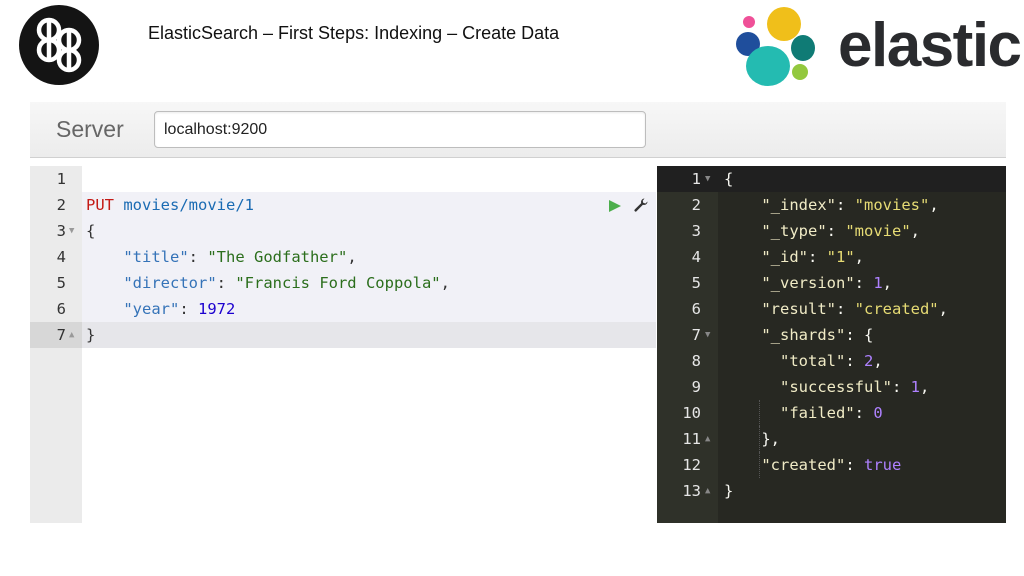 The height and width of the screenshot is (576, 1024). I want to click on response-line: 7 ▼ "_shards": {, so click(831, 335).